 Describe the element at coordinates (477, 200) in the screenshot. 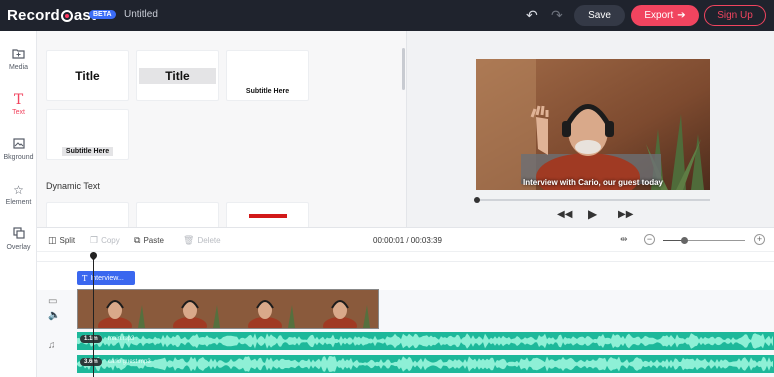

I see `seek-knob` at that location.